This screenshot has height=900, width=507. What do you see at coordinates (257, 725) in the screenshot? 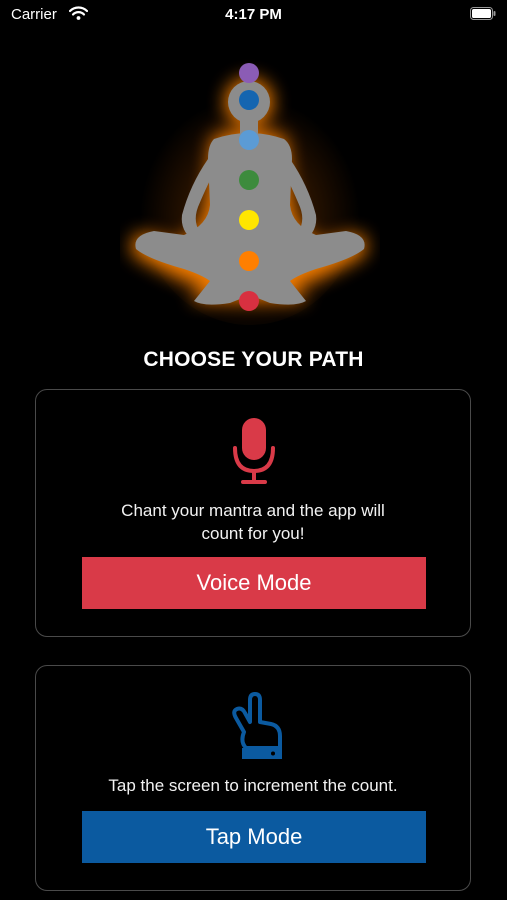
I see `tap-hand-icon` at bounding box center [257, 725].